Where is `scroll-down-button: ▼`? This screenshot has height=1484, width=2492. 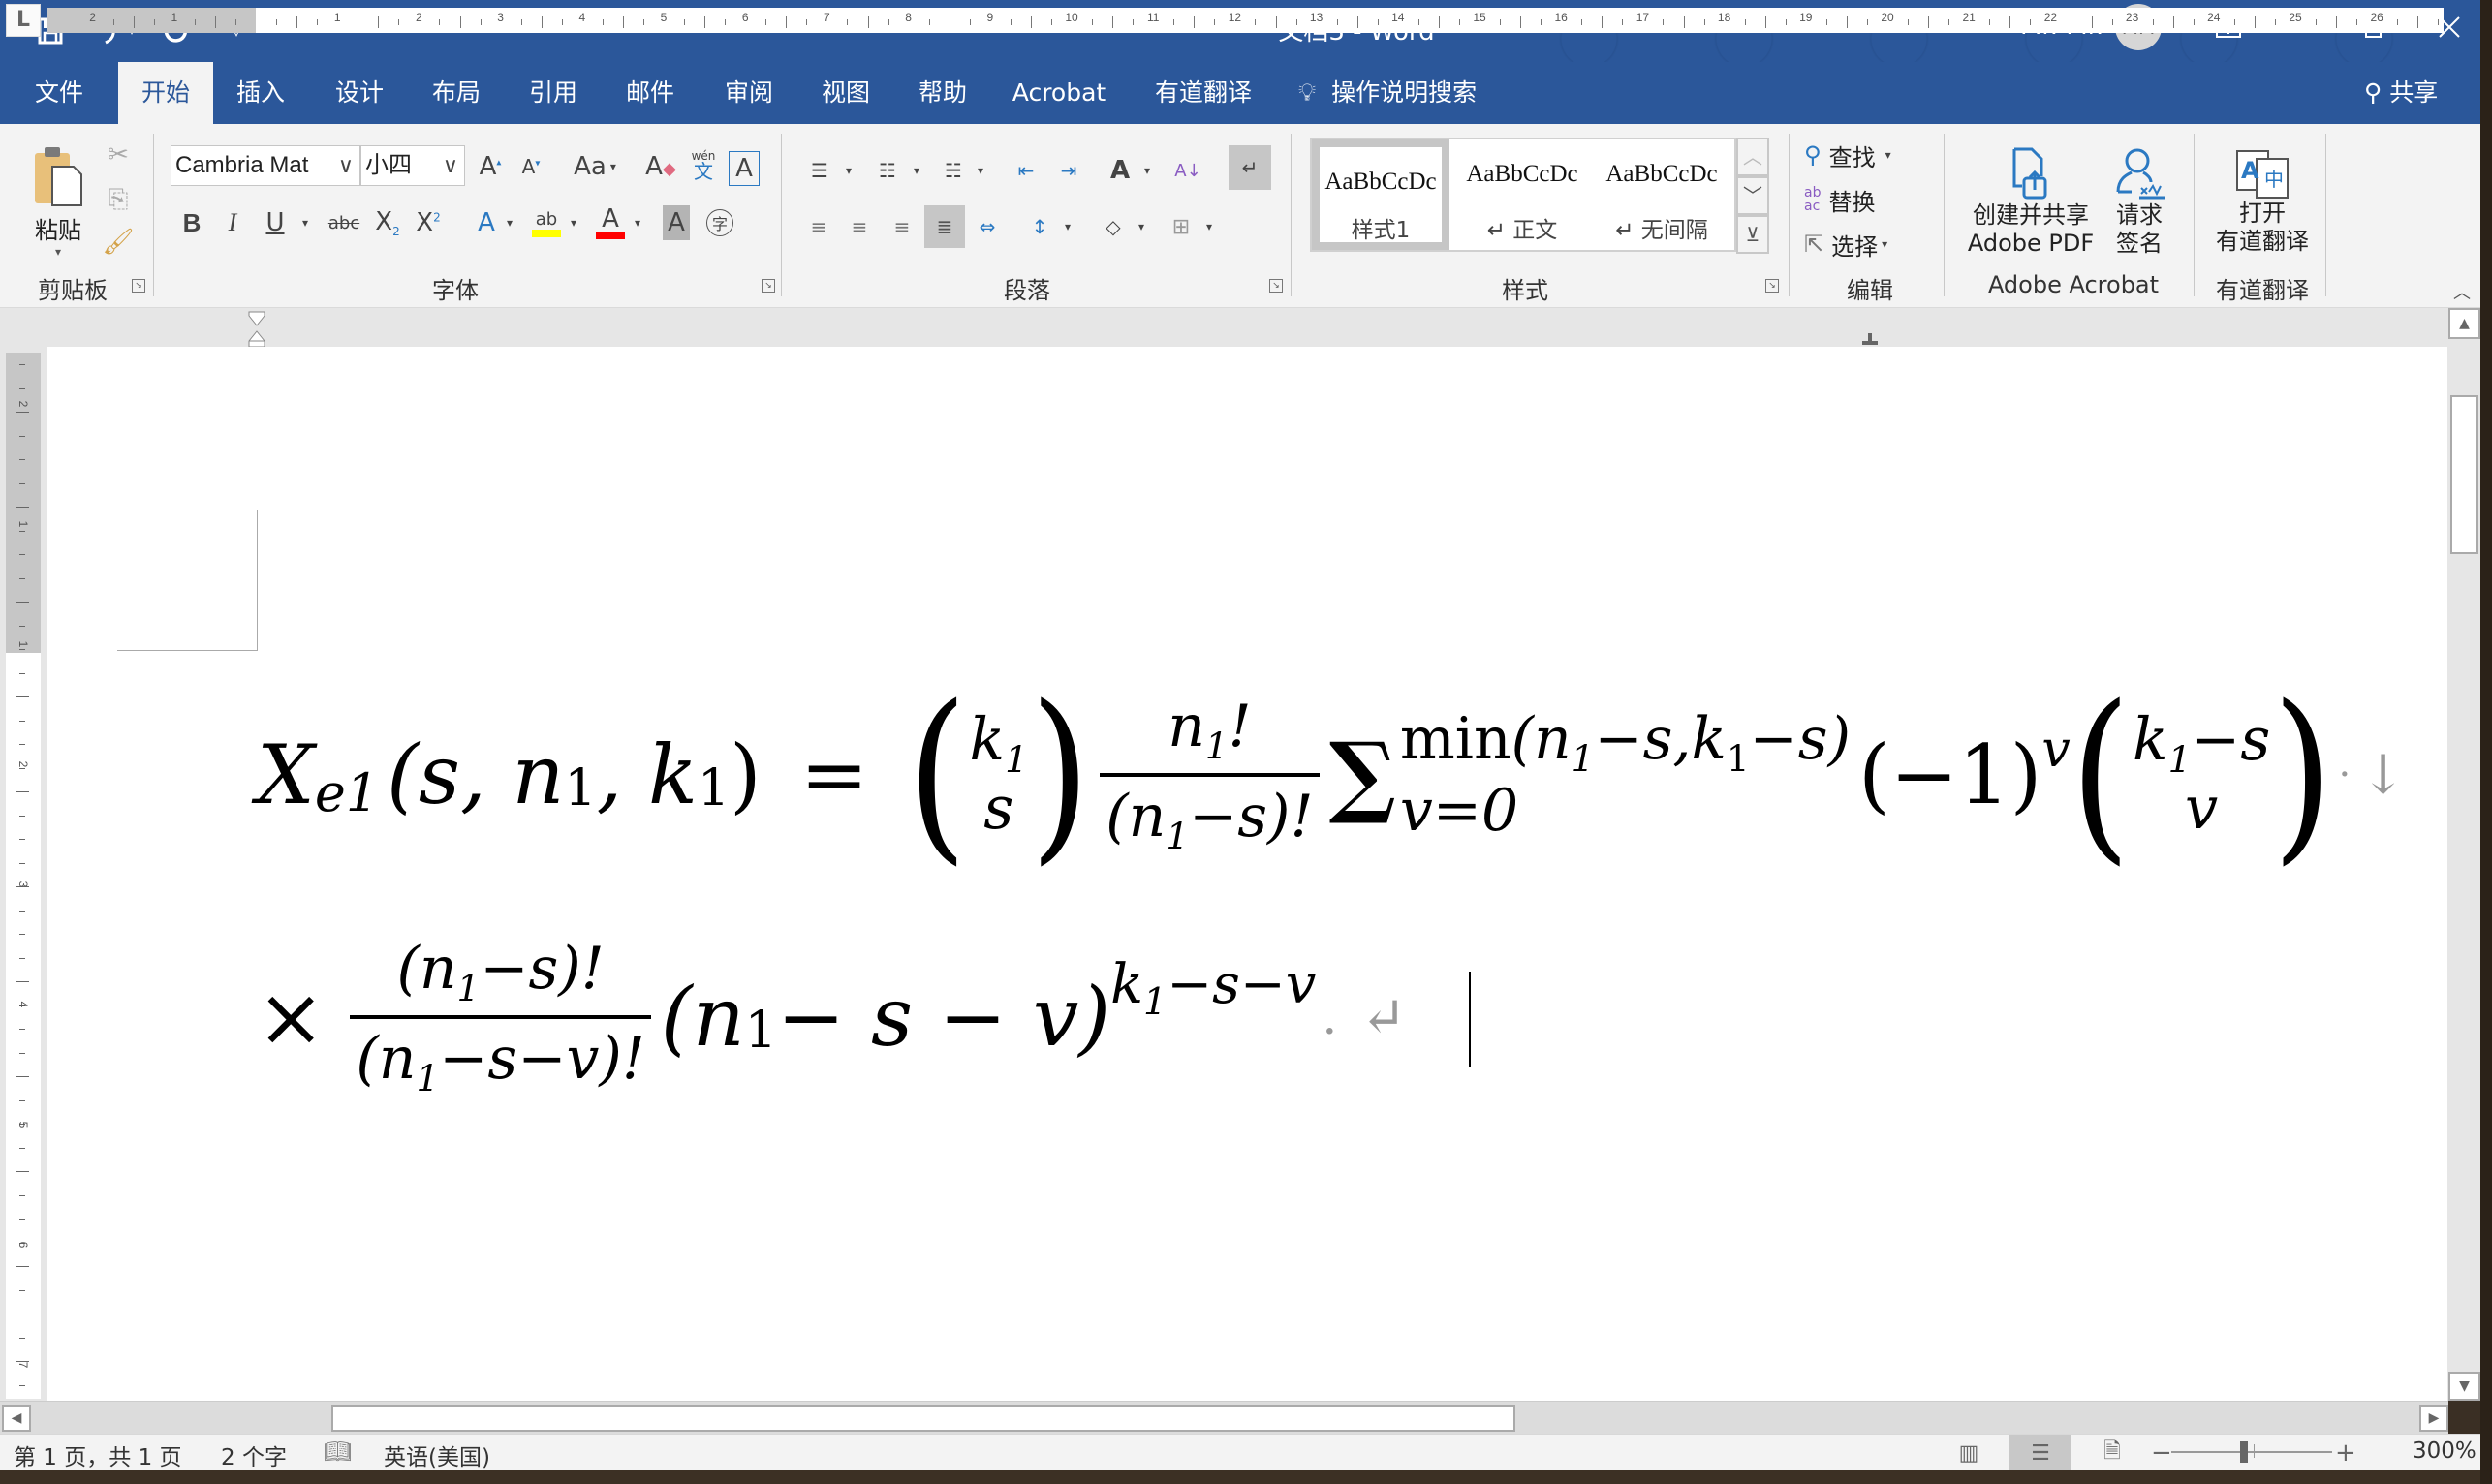
scroll-down-button: ▼ is located at coordinates (2464, 1386).